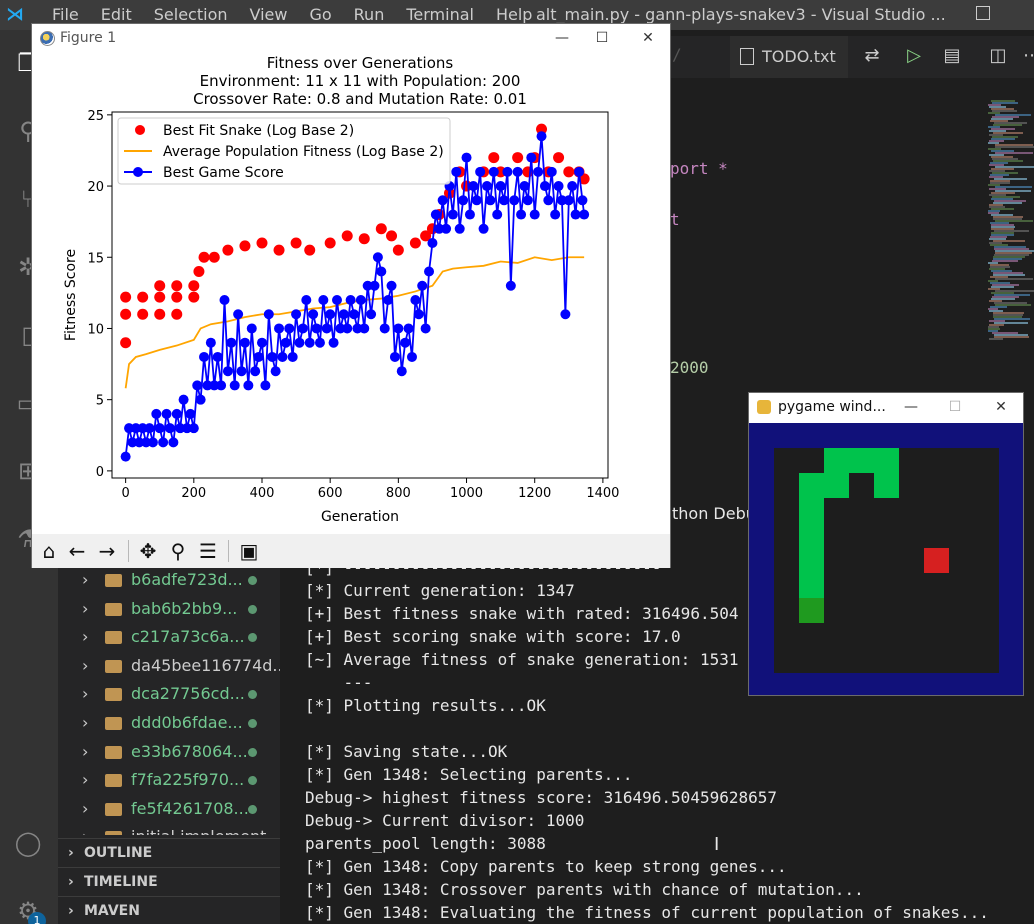 This screenshot has height=924, width=1034. What do you see at coordinates (1011, 225) in the screenshot?
I see `minimap` at bounding box center [1011, 225].